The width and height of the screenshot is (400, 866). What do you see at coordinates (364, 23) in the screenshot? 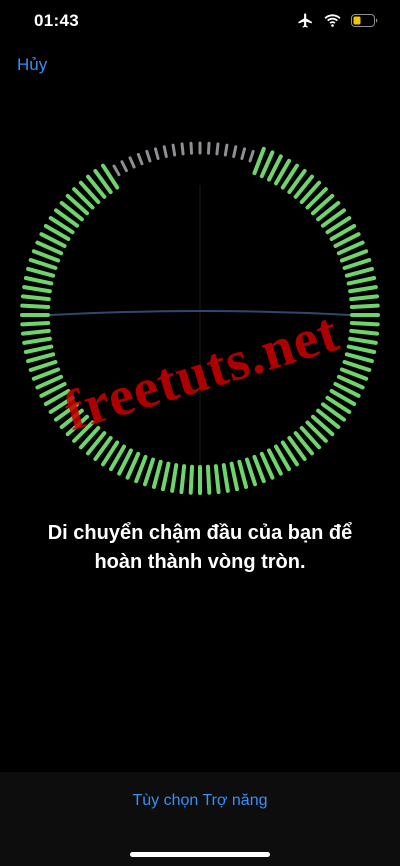
I see `battery-icon` at bounding box center [364, 23].